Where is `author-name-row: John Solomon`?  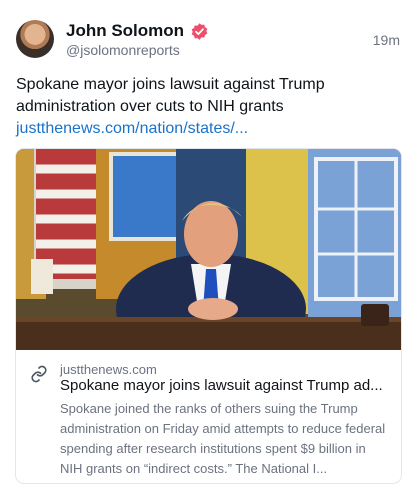 author-name-row: John Solomon is located at coordinates (137, 31).